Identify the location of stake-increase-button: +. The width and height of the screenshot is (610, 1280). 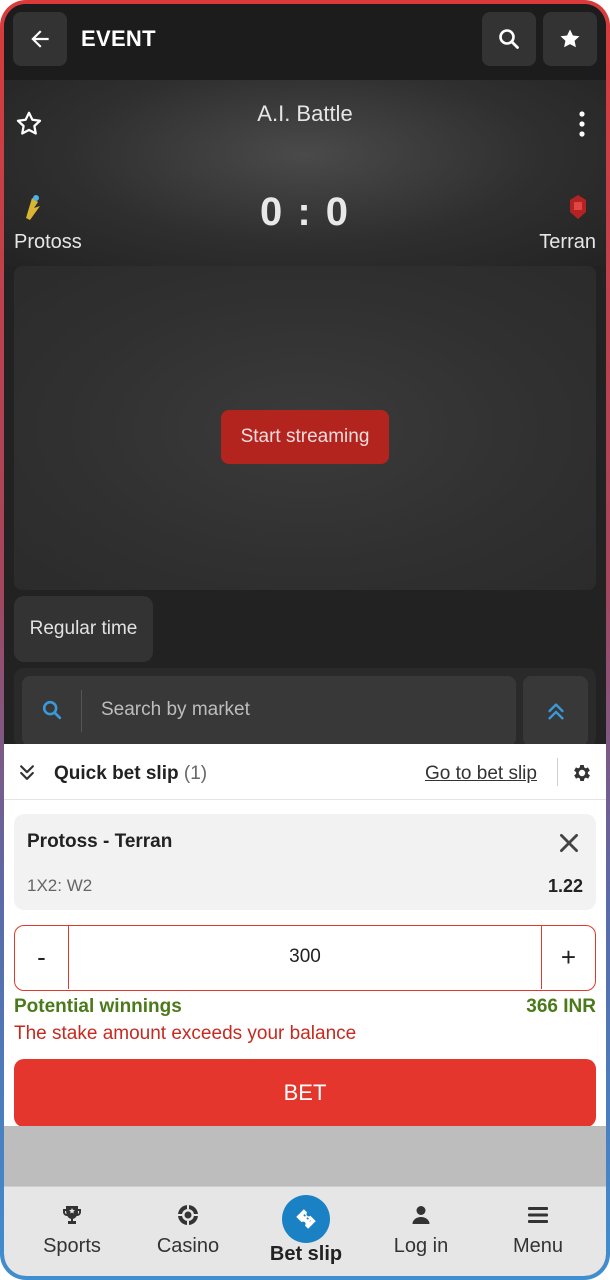
(568, 957).